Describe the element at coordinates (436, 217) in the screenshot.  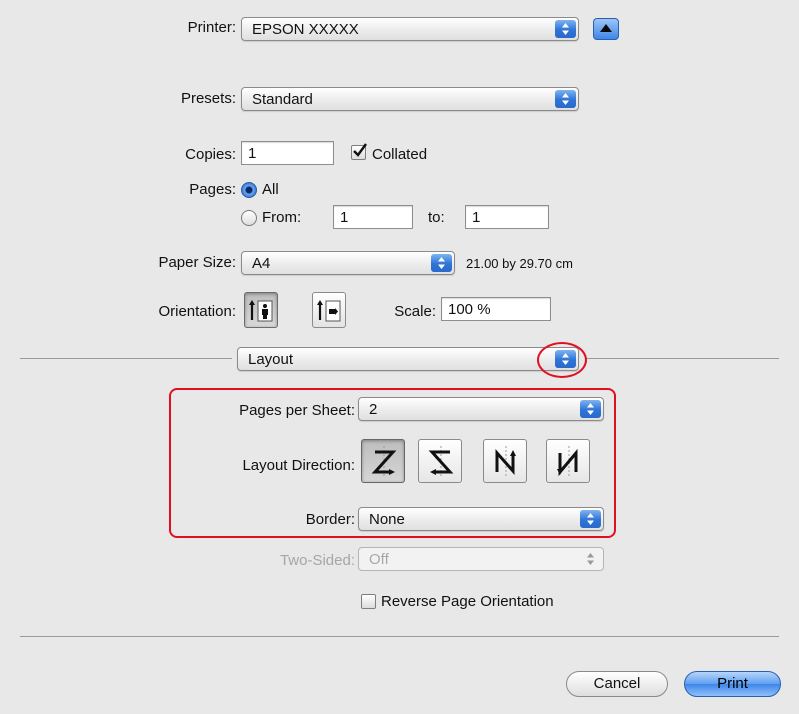
I see `pages-to-label: to:` at that location.